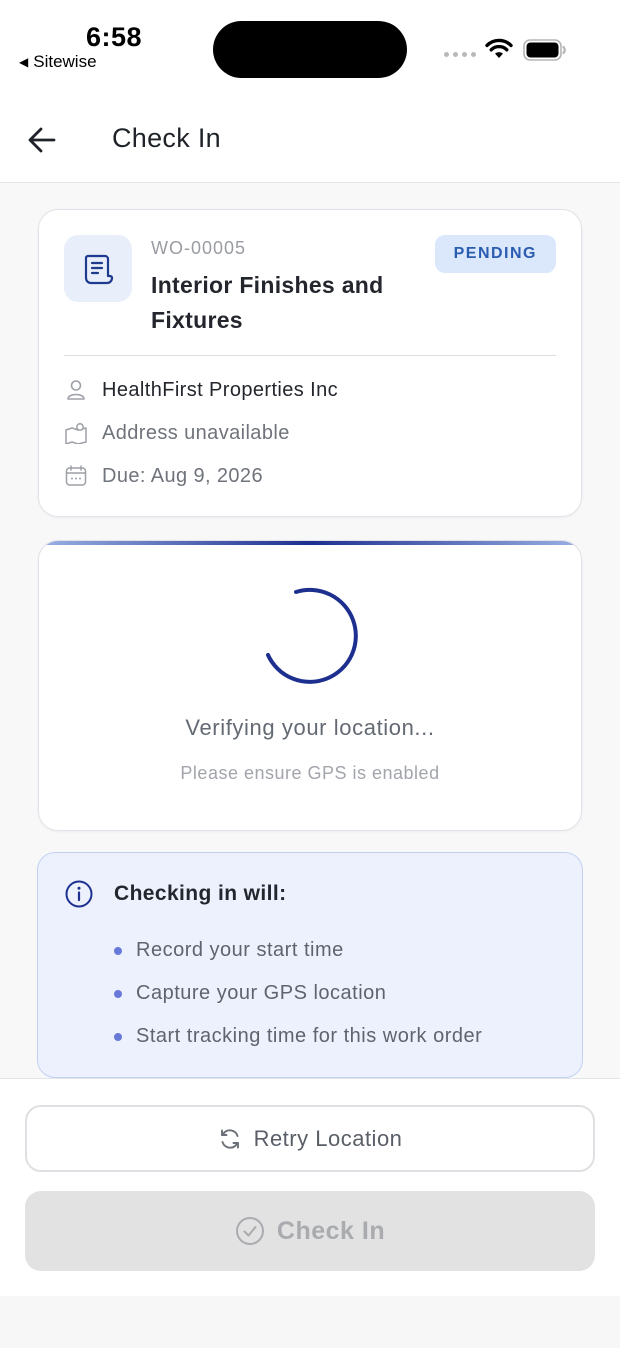 The image size is (620, 1348). I want to click on arrow-left-icon, so click(42, 140).